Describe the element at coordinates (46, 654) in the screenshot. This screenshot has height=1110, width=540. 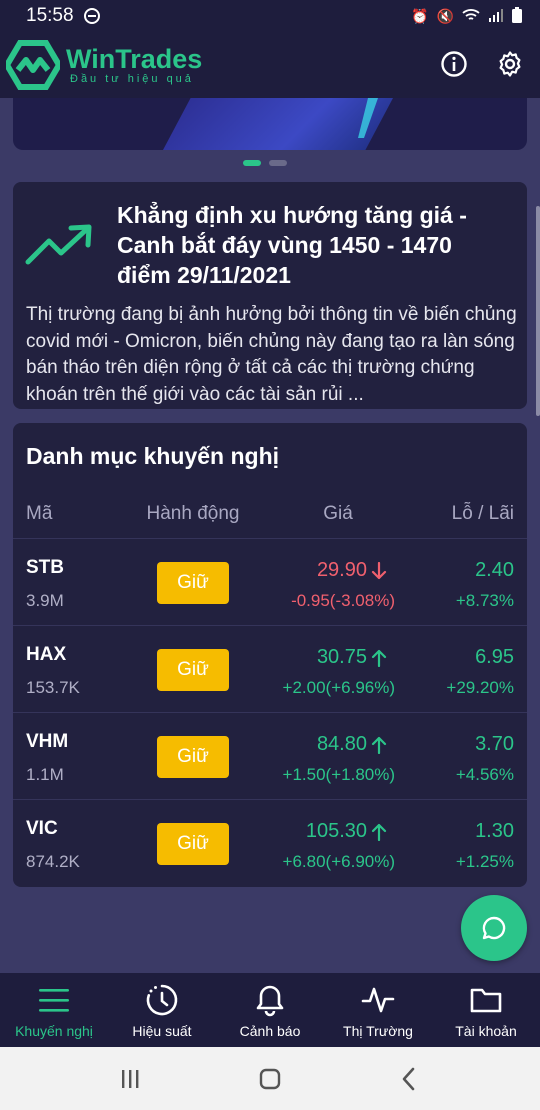
I see `stock-code: HAX` at that location.